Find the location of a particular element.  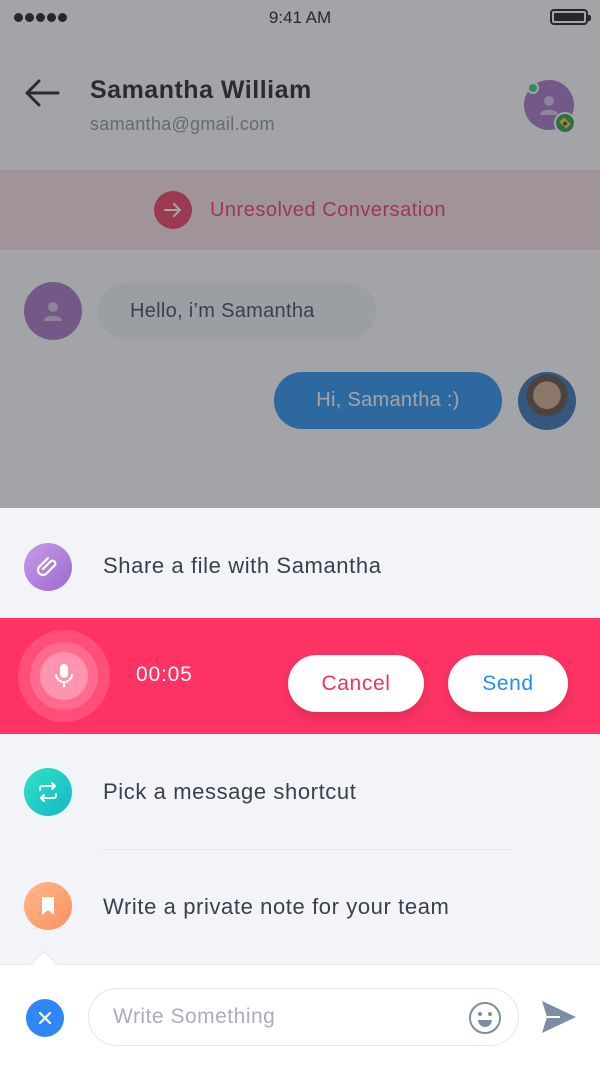

recording-timer: 00:05 is located at coordinates (164, 674).